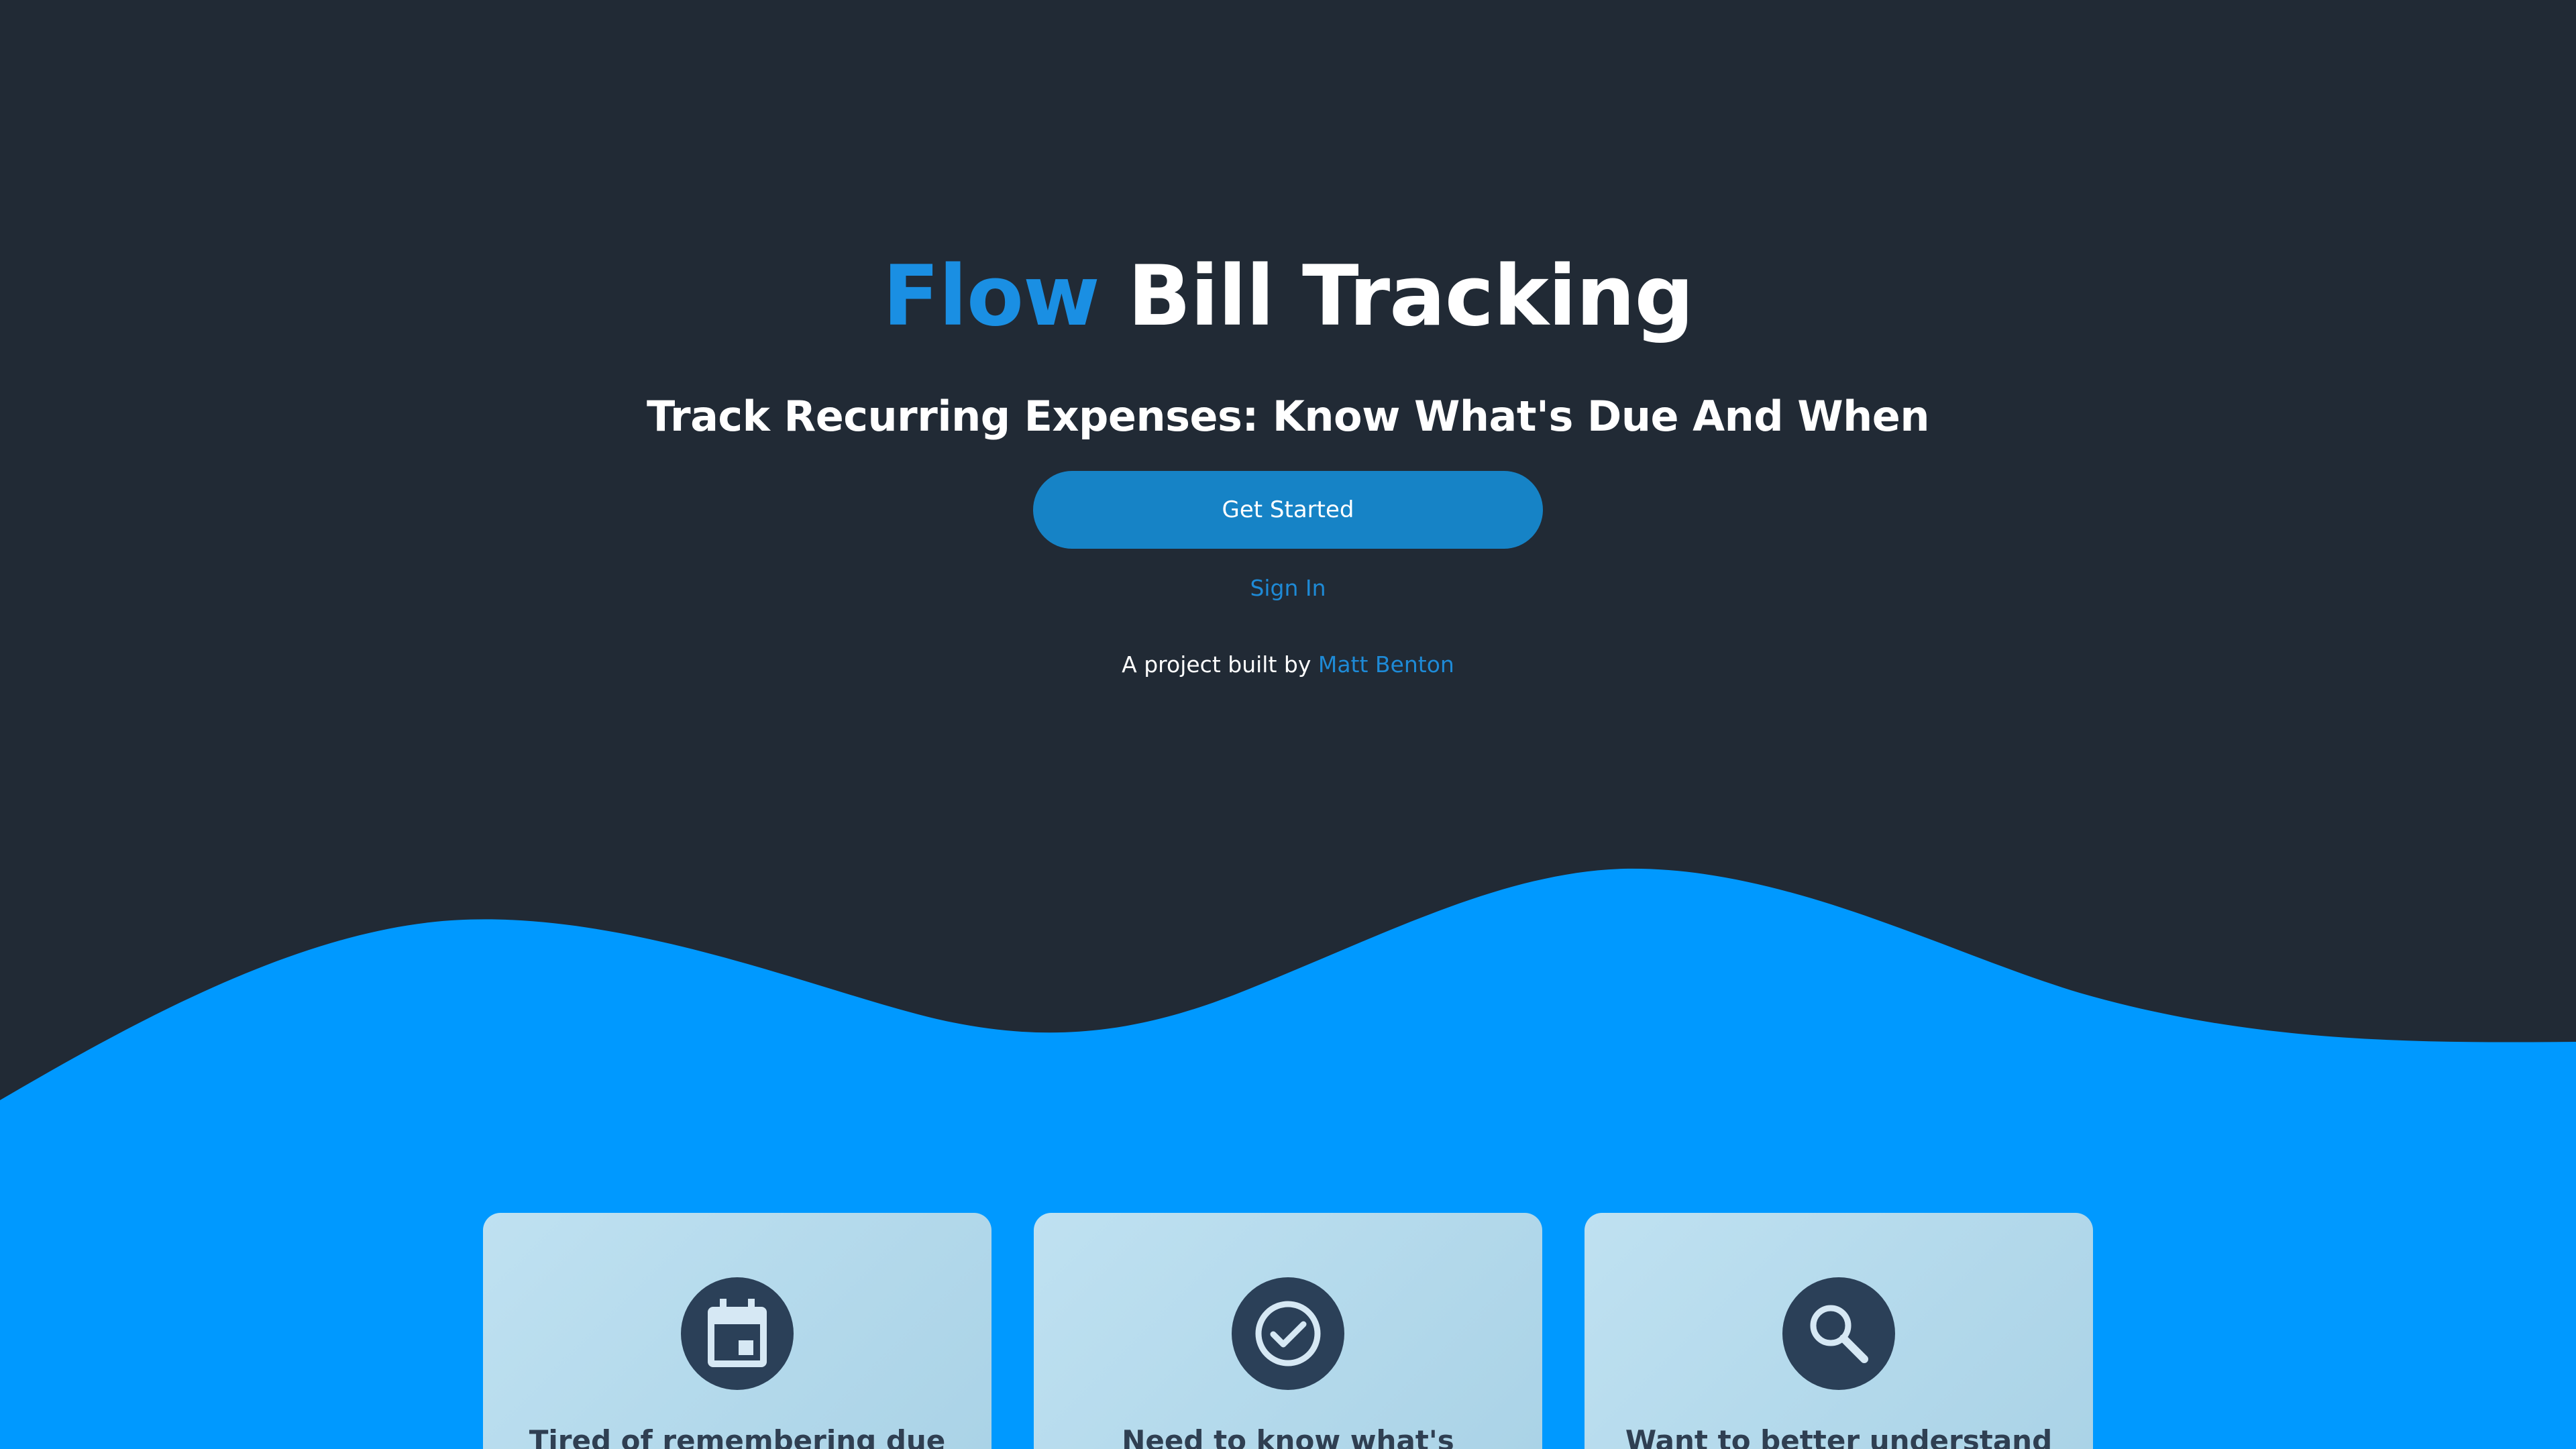 This screenshot has height=1449, width=2576. I want to click on search-icon-badge, so click(1838, 1333).